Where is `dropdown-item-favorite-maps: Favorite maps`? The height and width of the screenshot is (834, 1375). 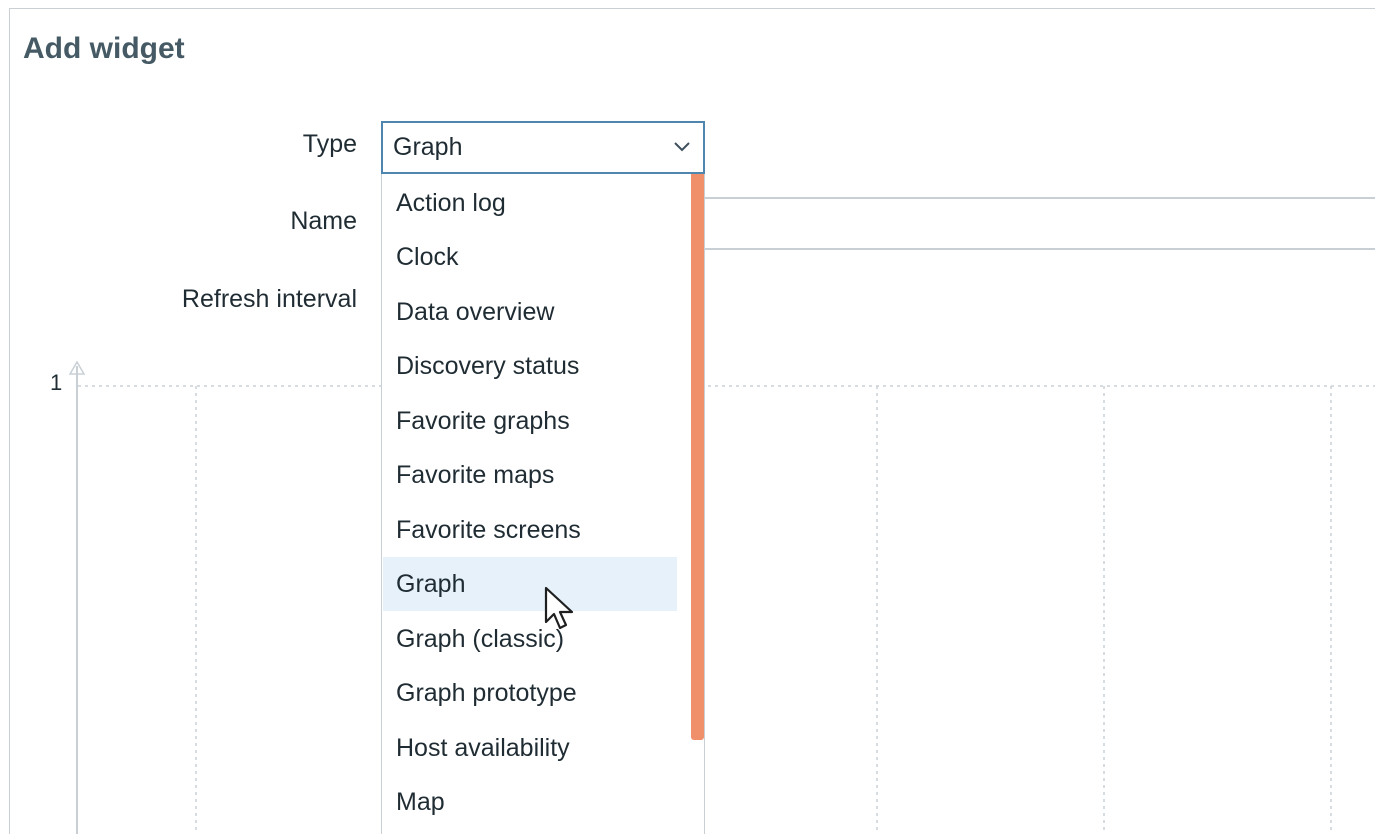 dropdown-item-favorite-maps: Favorite maps is located at coordinates (530, 475).